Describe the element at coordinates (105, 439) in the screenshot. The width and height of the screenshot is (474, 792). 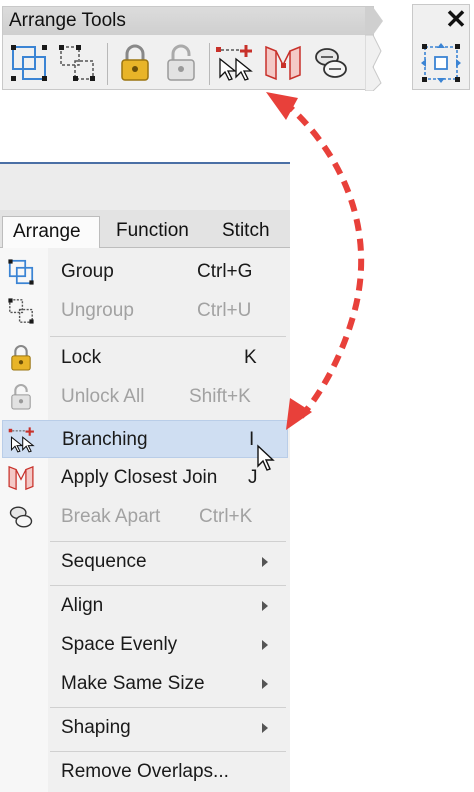
I see `menu-item-label: Branching` at that location.